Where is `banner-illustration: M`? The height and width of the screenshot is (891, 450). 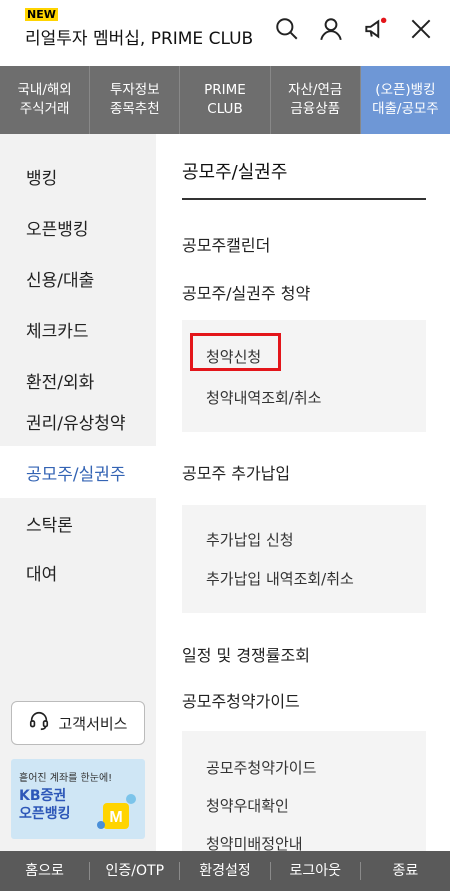
banner-illustration: M is located at coordinates (116, 811).